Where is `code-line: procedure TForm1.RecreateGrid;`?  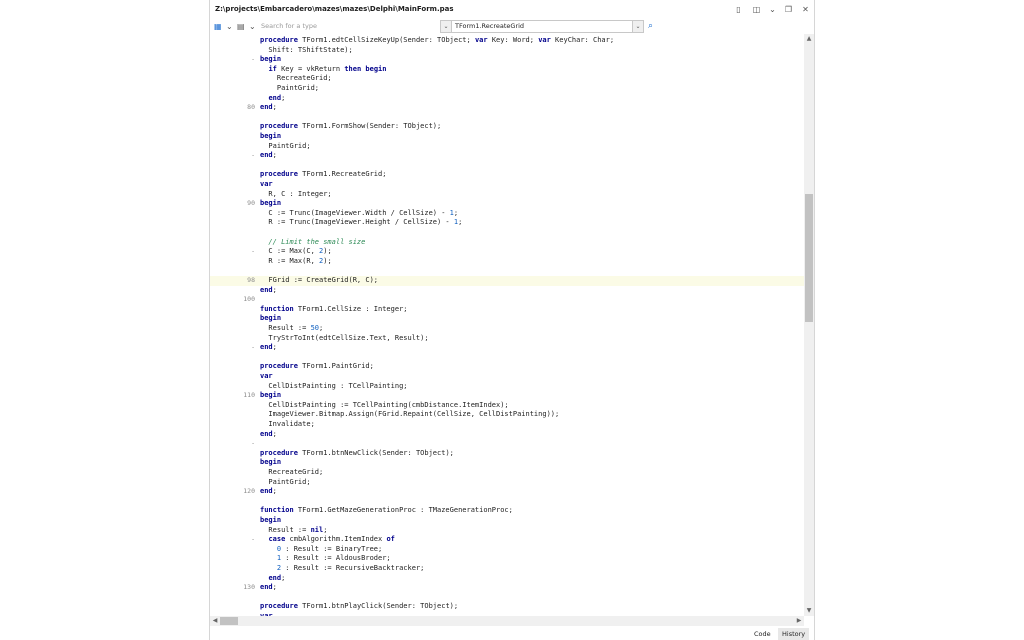 code-line: procedure TForm1.RecreateGrid; is located at coordinates (507, 175).